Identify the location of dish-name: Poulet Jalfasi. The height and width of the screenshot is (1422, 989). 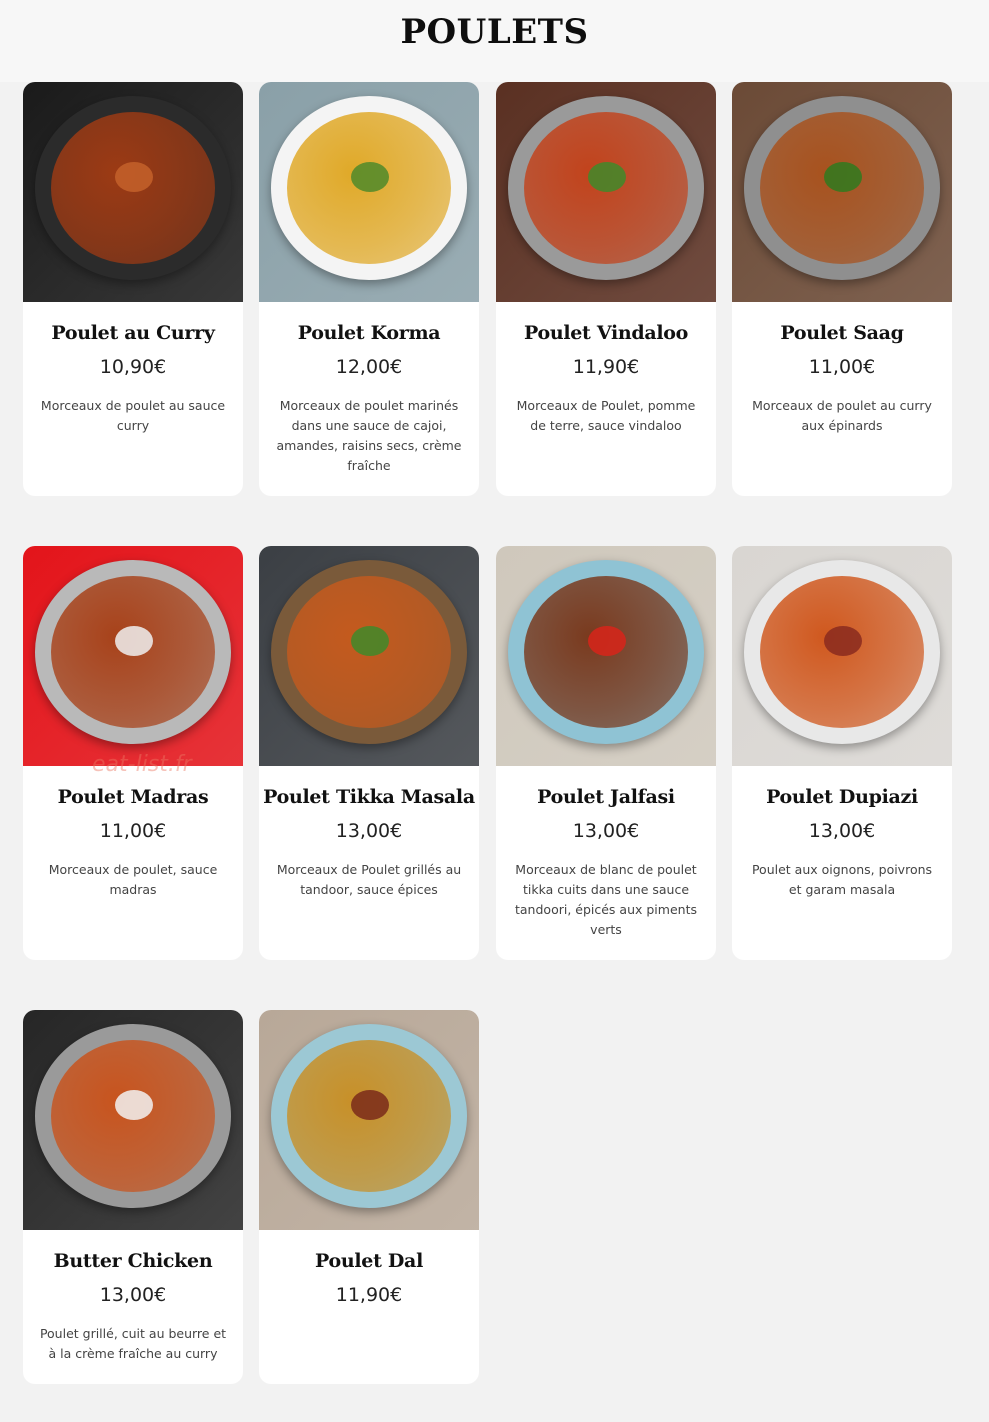
(606, 797).